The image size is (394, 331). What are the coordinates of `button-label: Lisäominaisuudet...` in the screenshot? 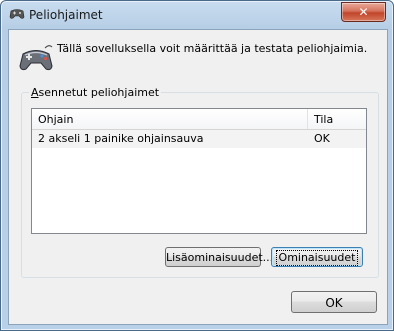 It's located at (220, 257).